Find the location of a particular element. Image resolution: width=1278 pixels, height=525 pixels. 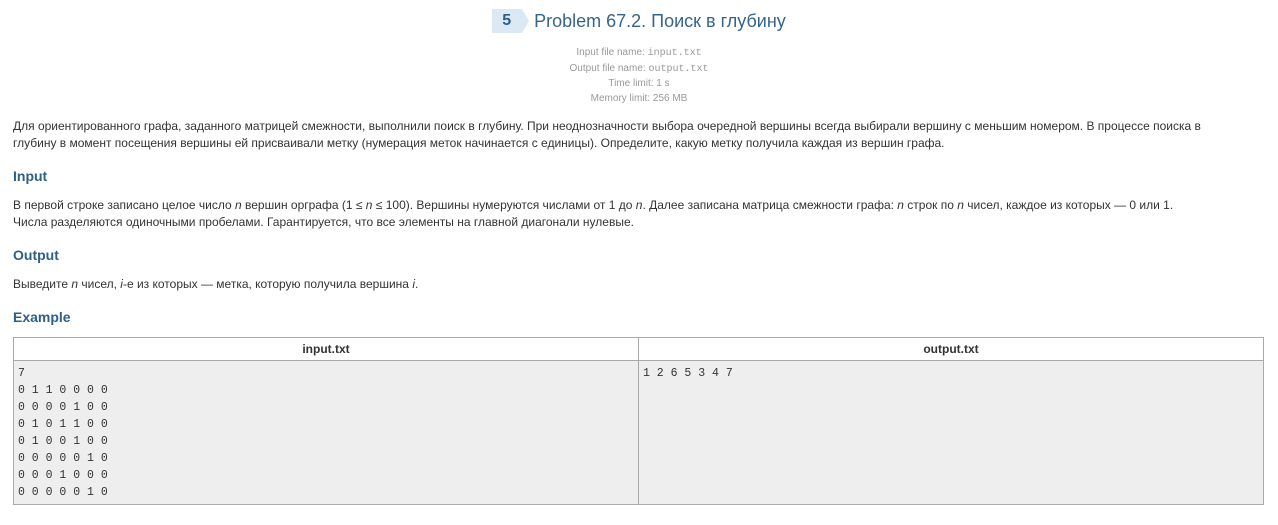

memory-limit: Memory limit: 256 MB is located at coordinates (639, 98).